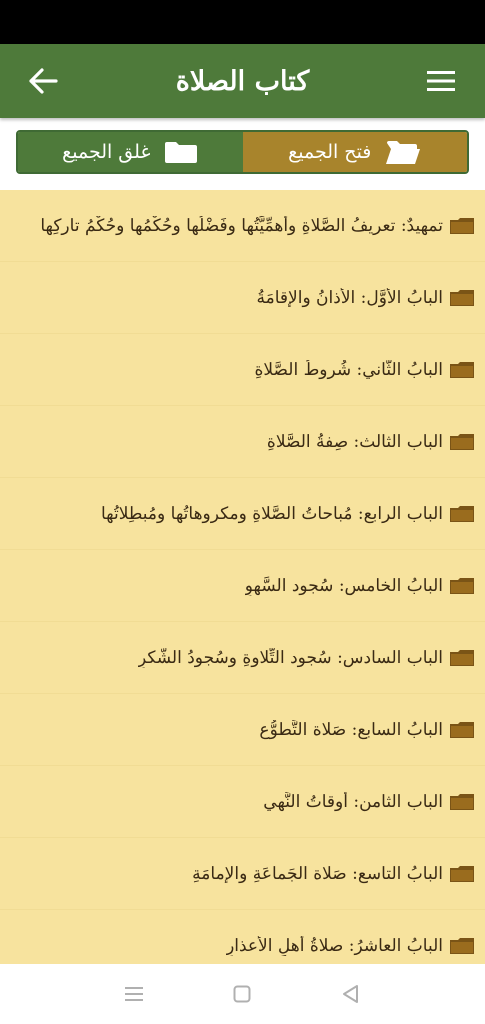 This screenshot has height=1024, width=485. I want to click on home-button, so click(242, 994).